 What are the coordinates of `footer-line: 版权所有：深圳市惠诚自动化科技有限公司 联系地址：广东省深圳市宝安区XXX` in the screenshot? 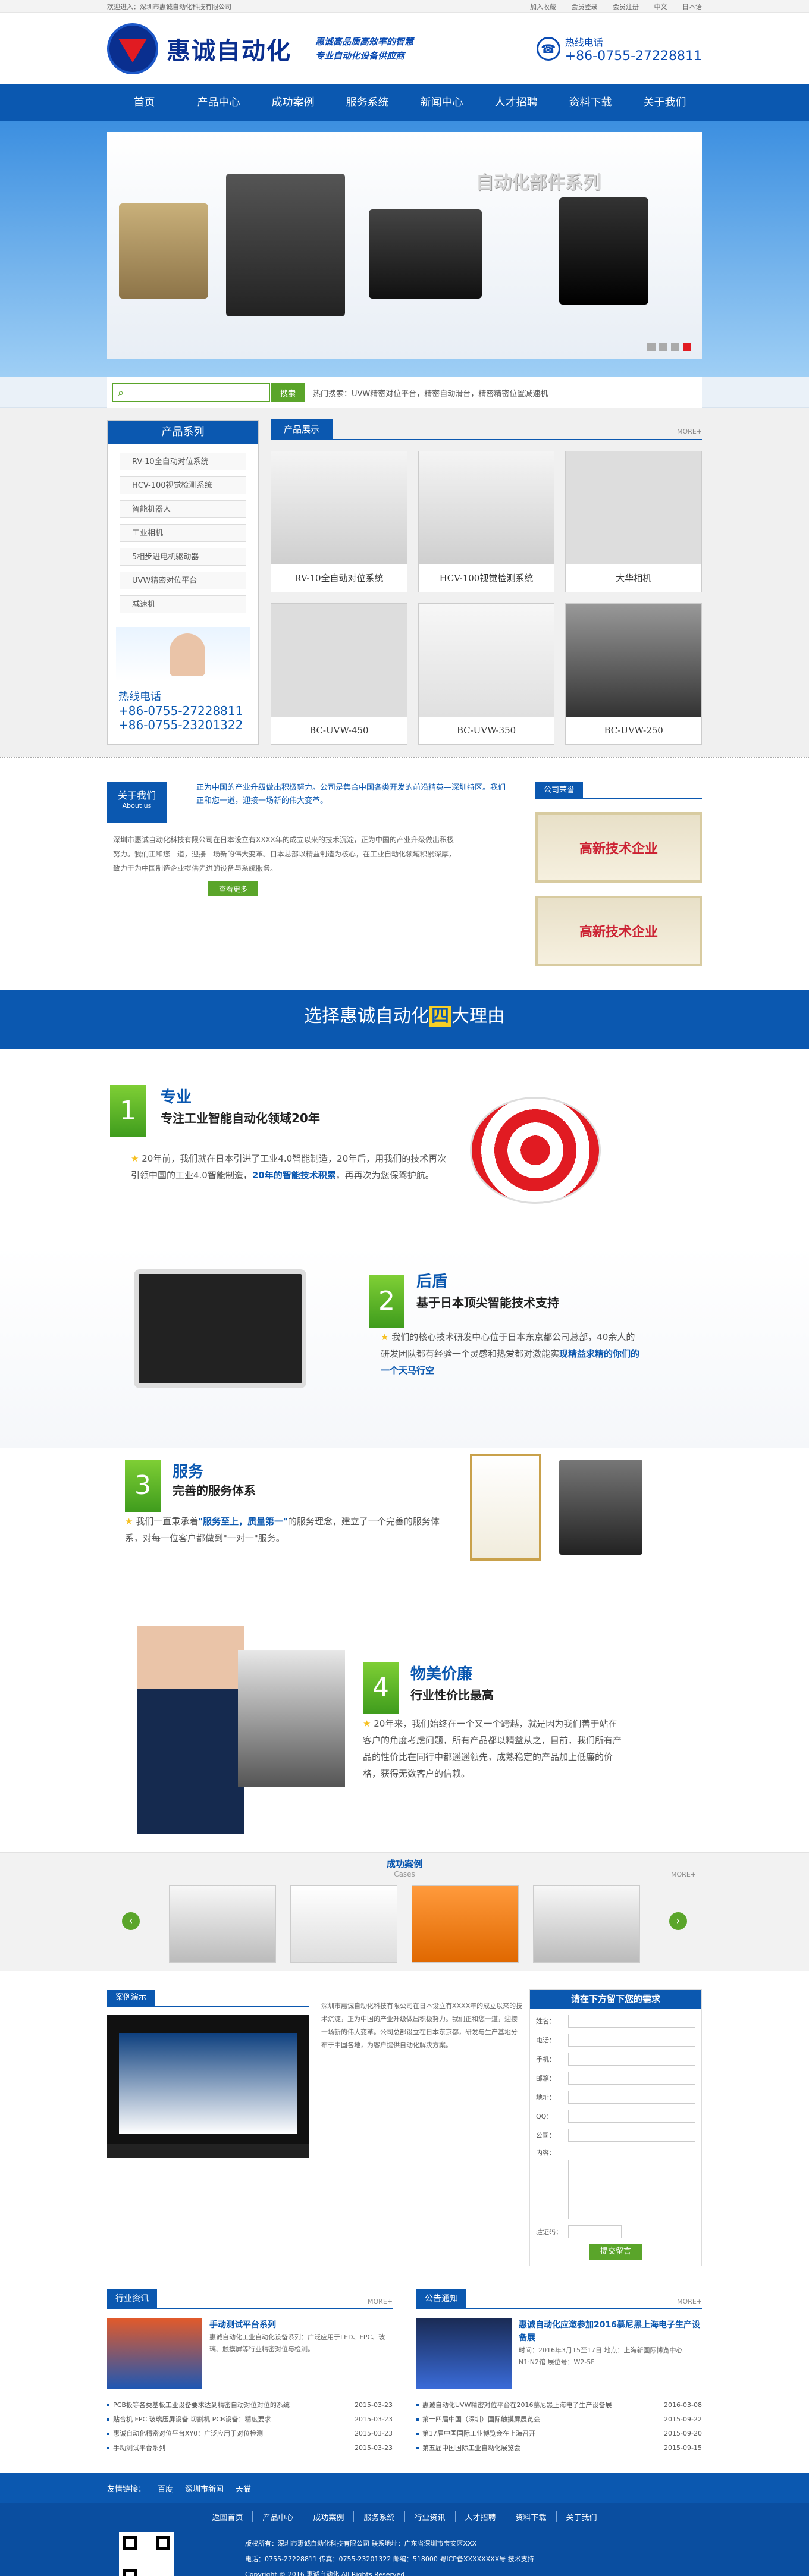 It's located at (361, 2543).